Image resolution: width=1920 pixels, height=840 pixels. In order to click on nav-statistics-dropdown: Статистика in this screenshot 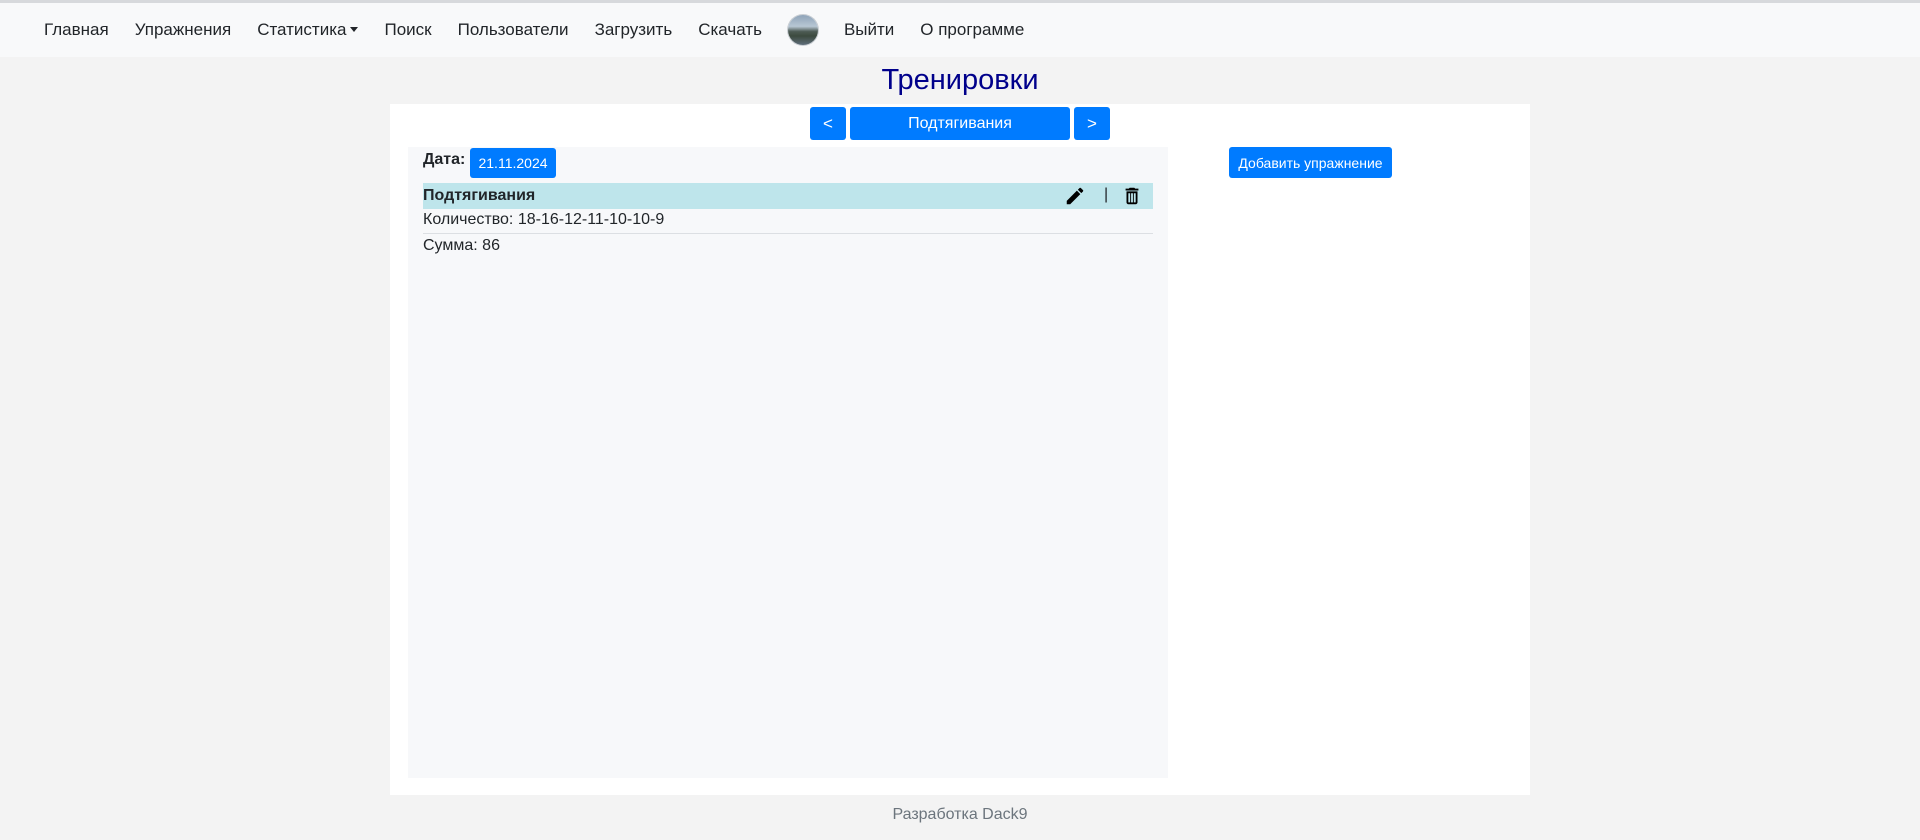, I will do `click(308, 30)`.